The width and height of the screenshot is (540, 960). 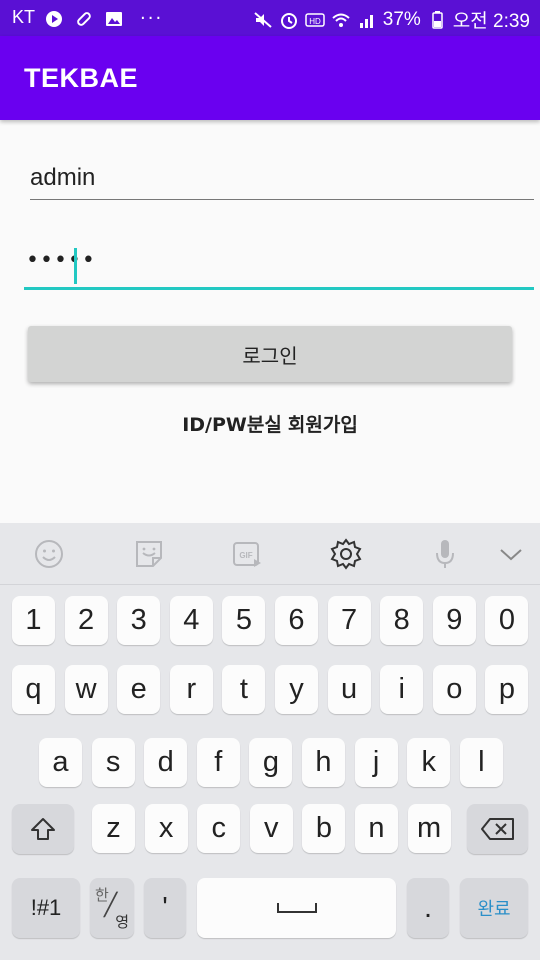 What do you see at coordinates (494, 908) in the screenshot?
I see `done-key: 완료` at bounding box center [494, 908].